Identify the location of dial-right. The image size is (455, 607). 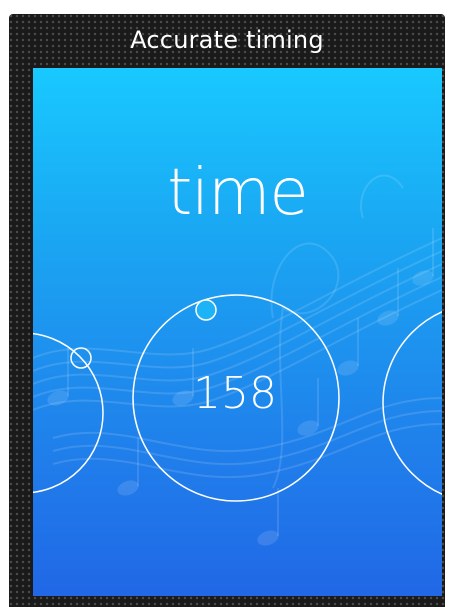
(412, 403).